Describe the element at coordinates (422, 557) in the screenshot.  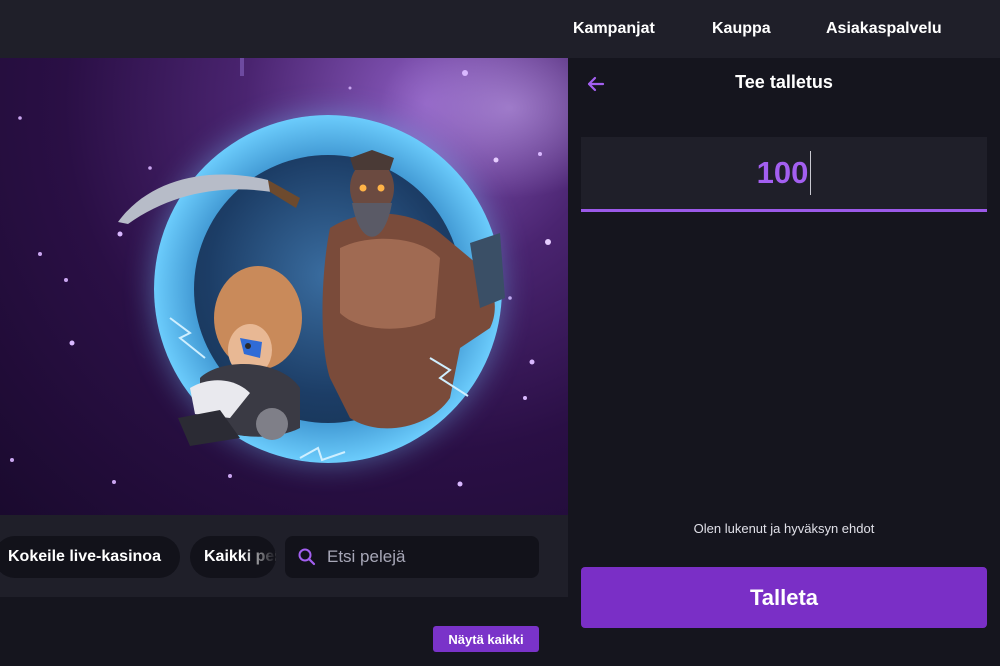
I see `search-input` at that location.